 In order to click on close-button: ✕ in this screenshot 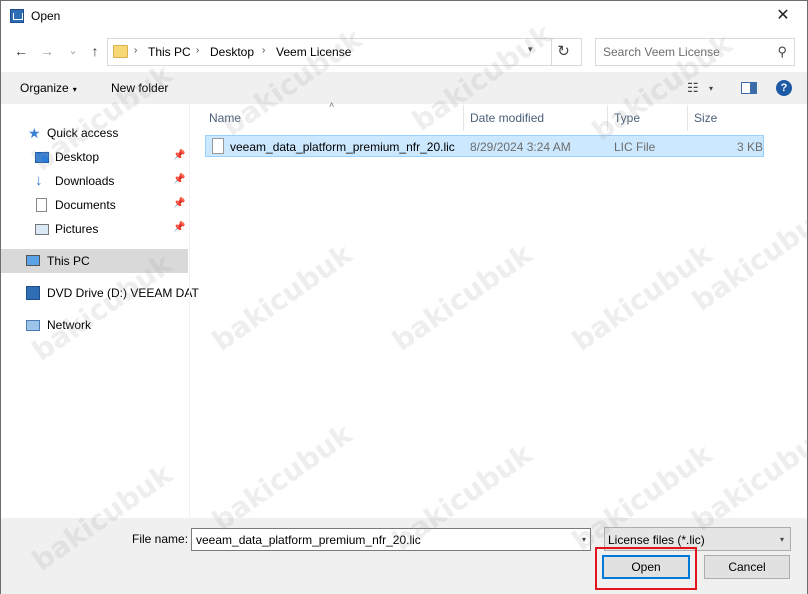, I will do `click(783, 16)`.